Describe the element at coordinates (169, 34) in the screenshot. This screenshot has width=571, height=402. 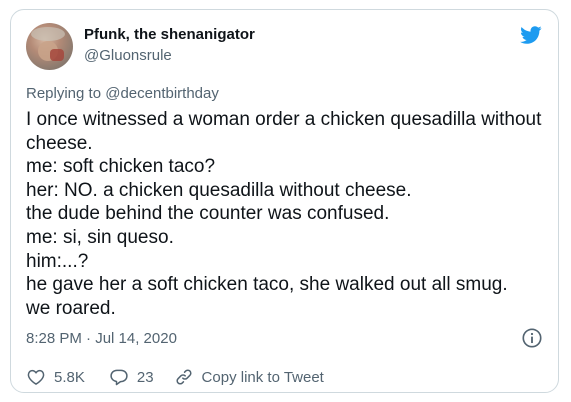
I see `author-display-name: Pfunk, the shenanigator` at that location.